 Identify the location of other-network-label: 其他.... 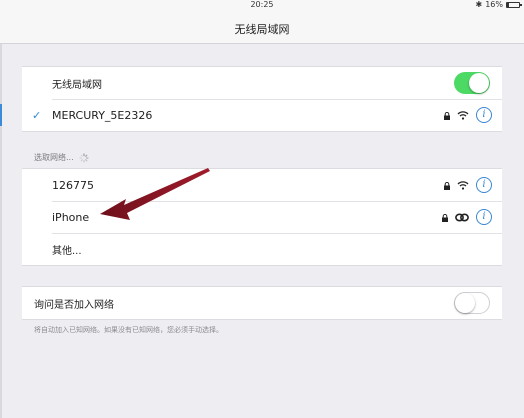
(67, 251).